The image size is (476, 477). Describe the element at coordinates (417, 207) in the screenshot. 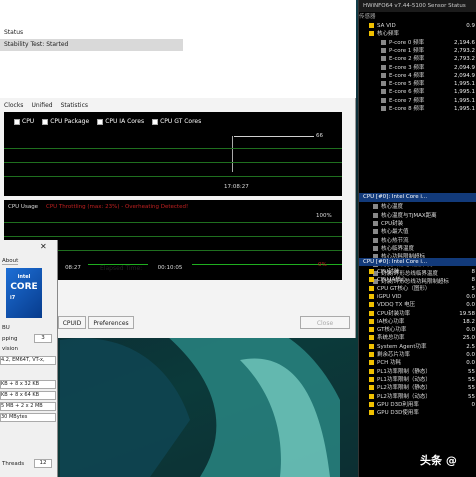

I see `sensor-row: 核心温度` at that location.